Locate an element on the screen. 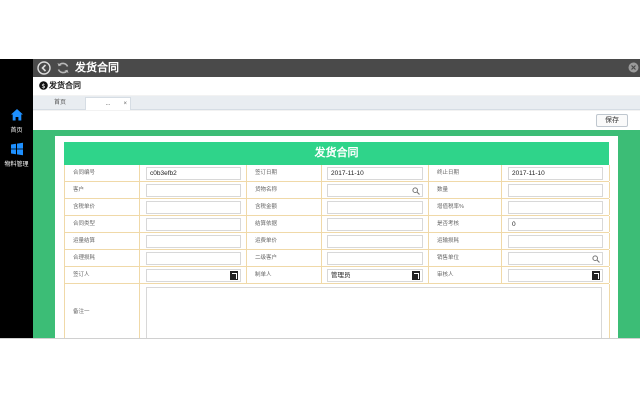 The width and height of the screenshot is (640, 400). toolbar: 保存 is located at coordinates (336, 120).